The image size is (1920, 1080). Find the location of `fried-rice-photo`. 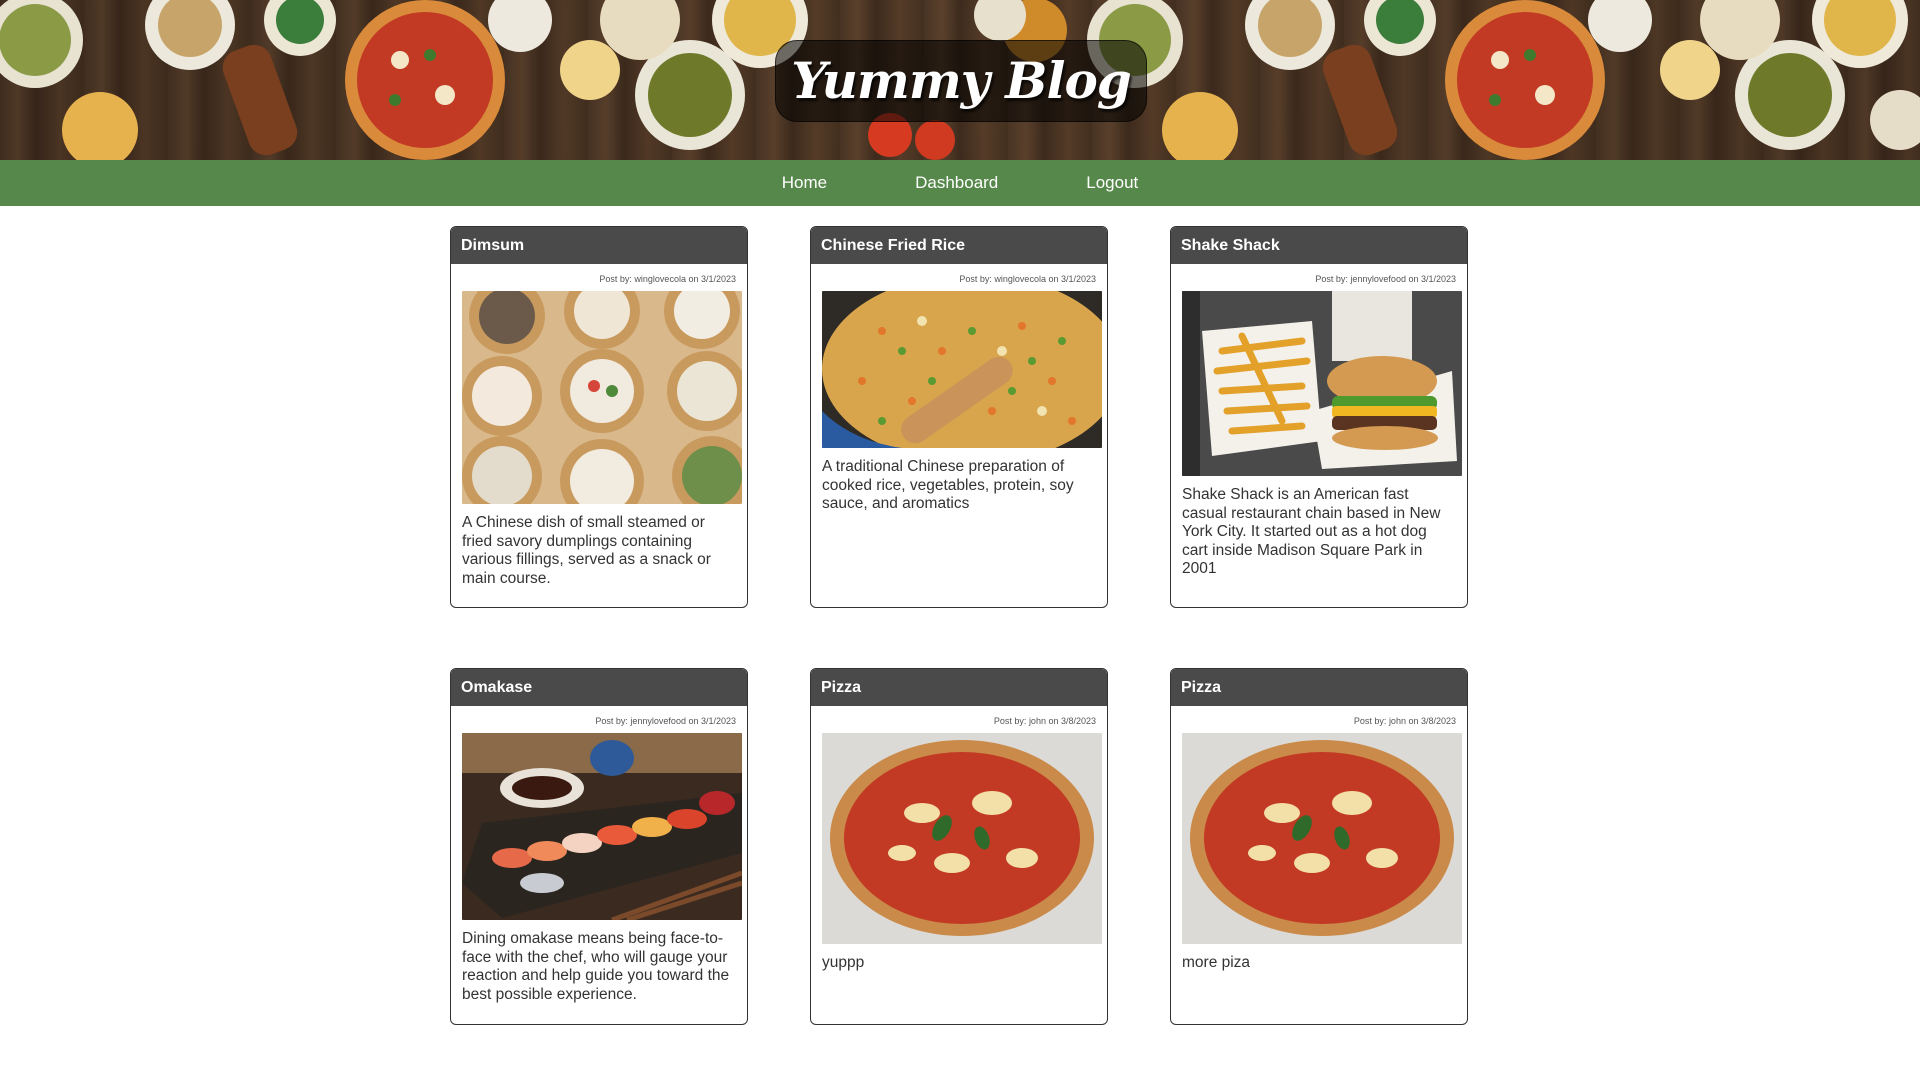

fried-rice-photo is located at coordinates (962, 369).